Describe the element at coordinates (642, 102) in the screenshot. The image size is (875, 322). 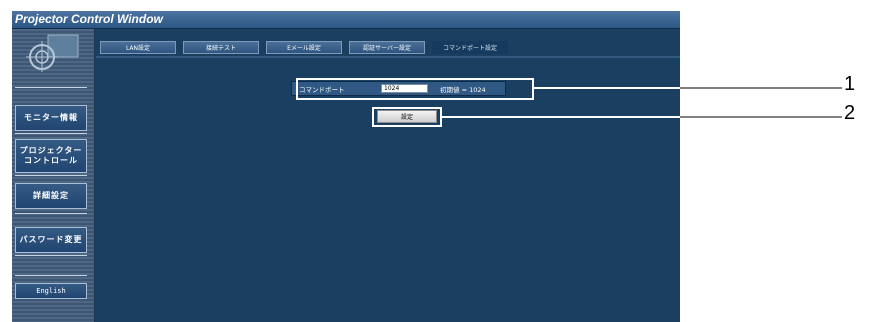
I see `callout-leader-lines` at that location.